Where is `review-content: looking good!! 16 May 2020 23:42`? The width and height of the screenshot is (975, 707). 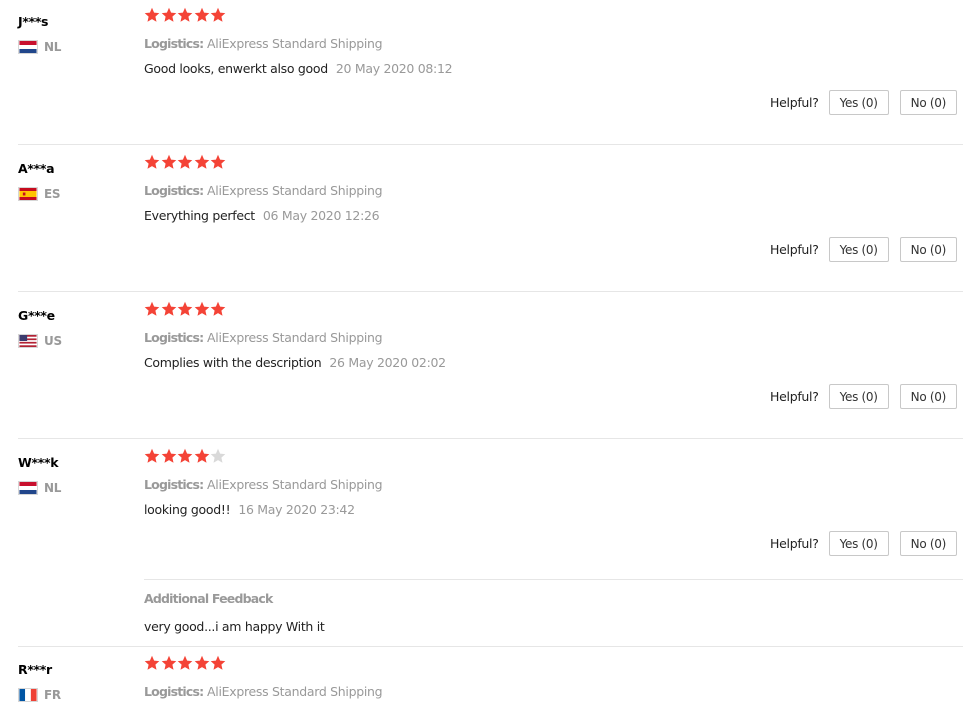 review-content: looking good!! 16 May 2020 23:42 is located at coordinates (249, 509).